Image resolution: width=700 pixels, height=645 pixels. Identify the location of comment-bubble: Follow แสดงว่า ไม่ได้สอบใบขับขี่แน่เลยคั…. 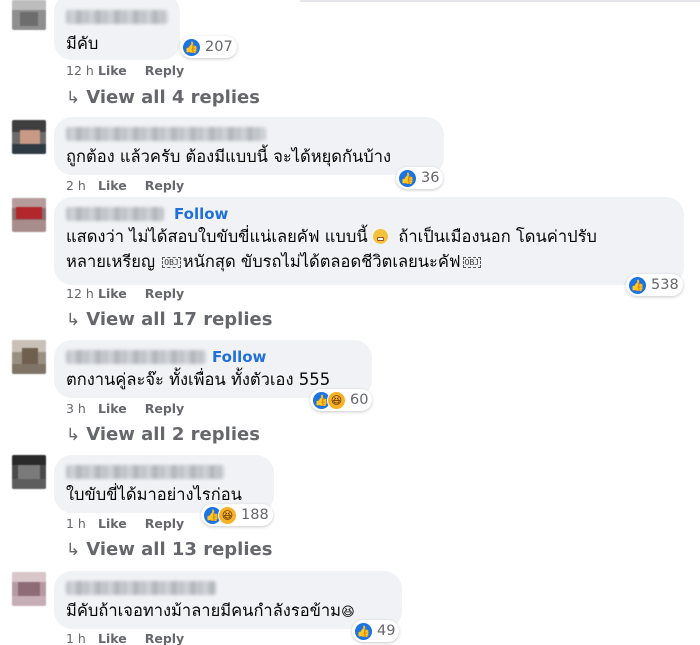
(369, 241).